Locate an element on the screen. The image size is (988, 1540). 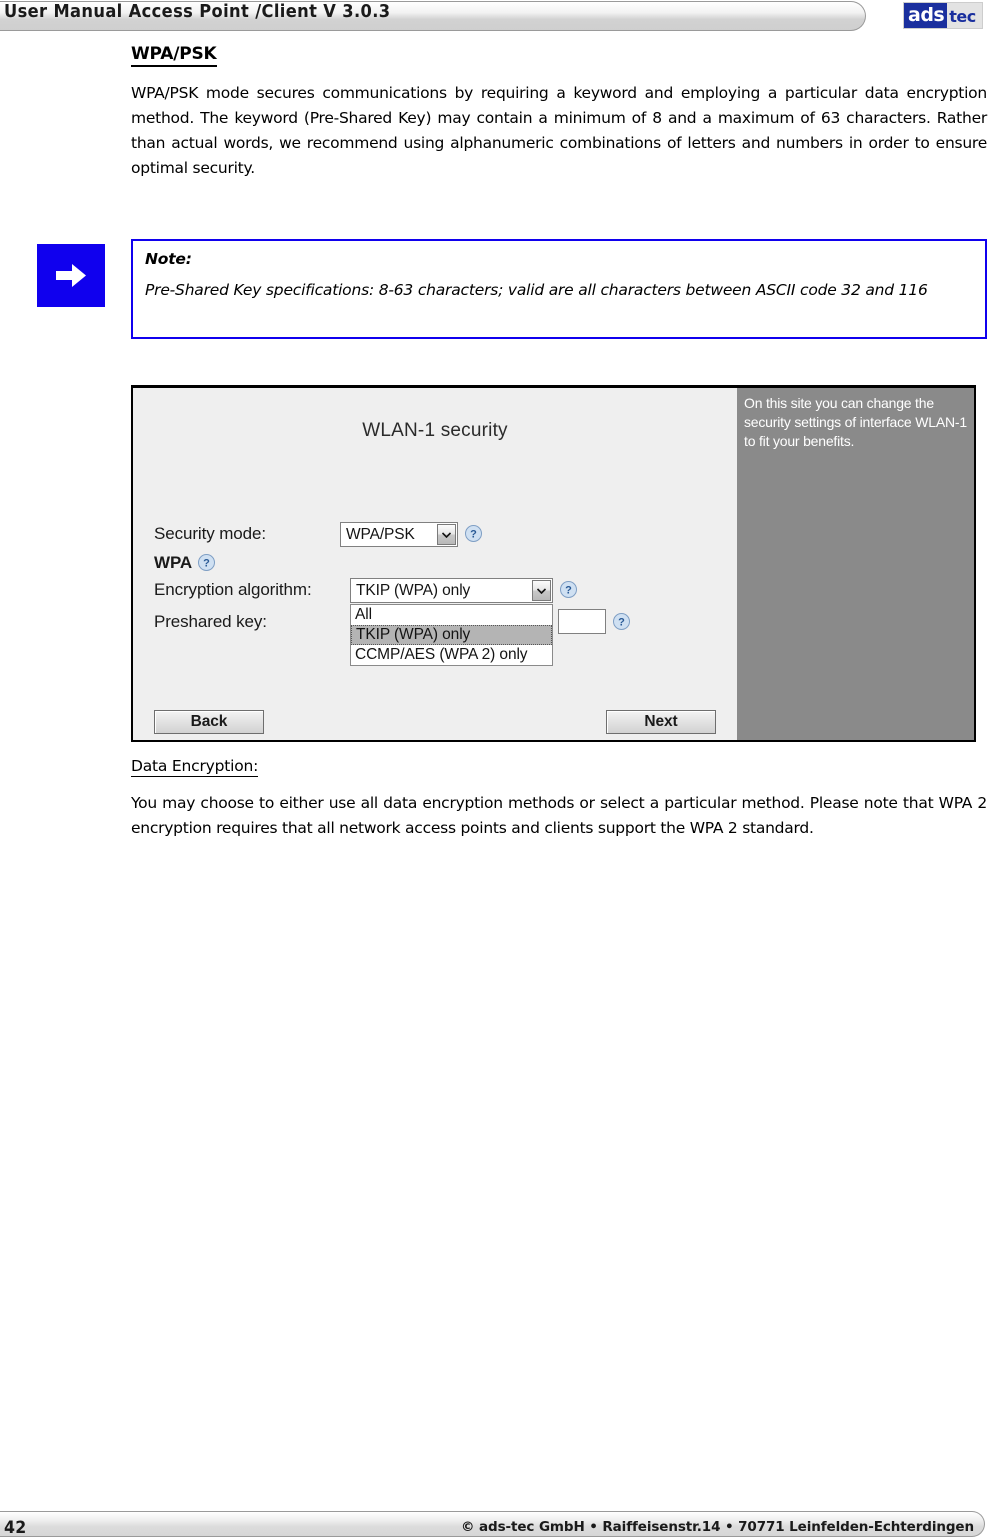
next-button: Next is located at coordinates (661, 722).